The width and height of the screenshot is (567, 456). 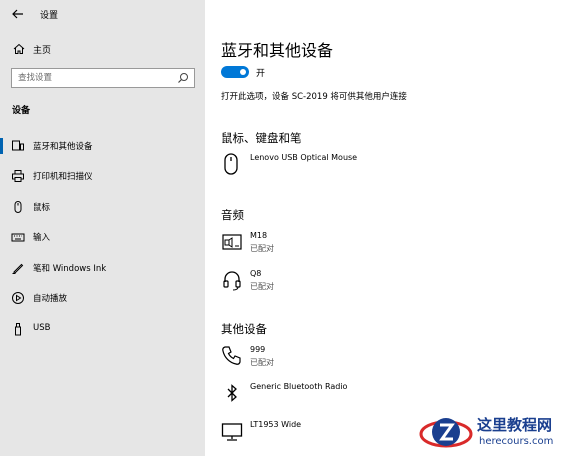 What do you see at coordinates (235, 72) in the screenshot?
I see `bluetooth-toggle` at bounding box center [235, 72].